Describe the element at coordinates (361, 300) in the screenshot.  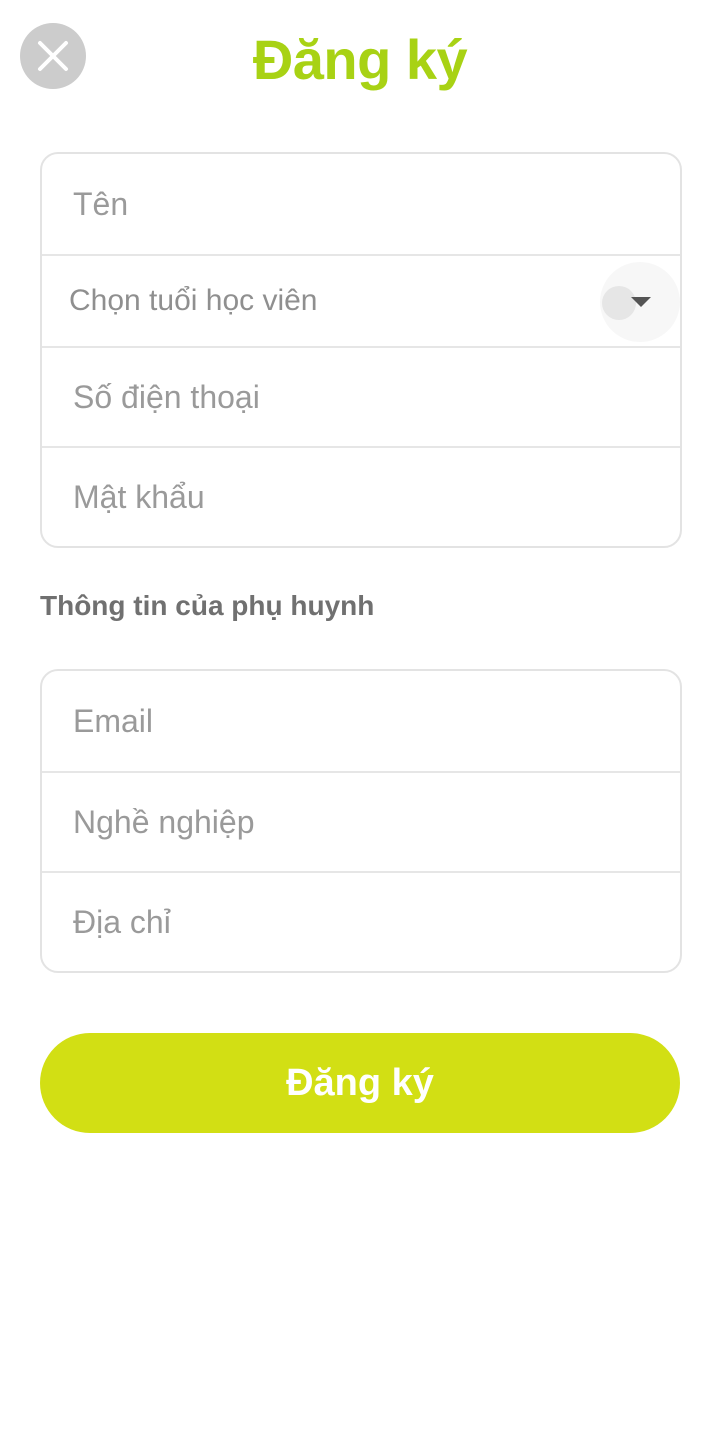
I see `age-select: Chọn tuổi học viên` at that location.